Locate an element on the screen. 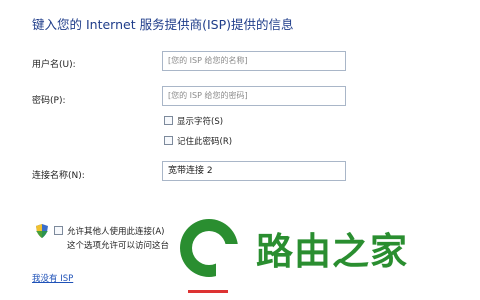 The image size is (480, 300). connection-name-label: 连接名称(N): is located at coordinates (58, 176).